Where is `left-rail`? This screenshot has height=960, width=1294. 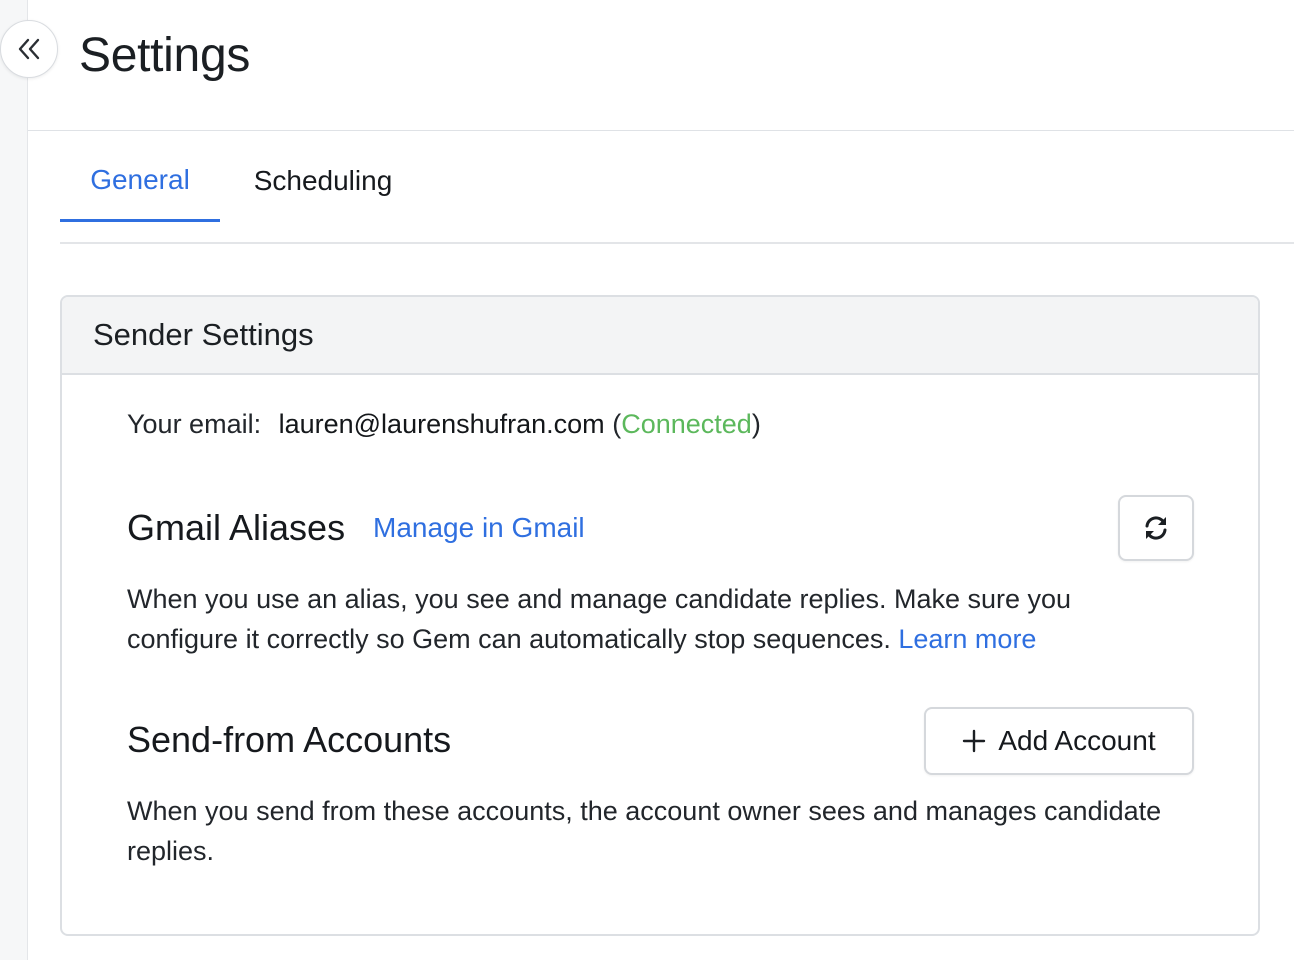 left-rail is located at coordinates (14, 480).